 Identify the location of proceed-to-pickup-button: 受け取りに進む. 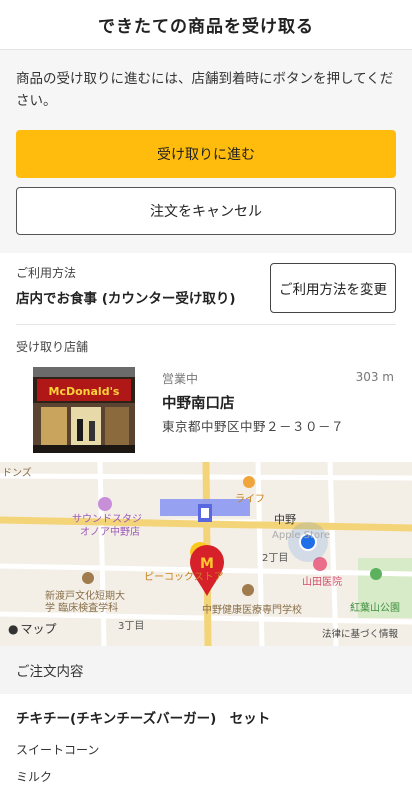
(206, 154).